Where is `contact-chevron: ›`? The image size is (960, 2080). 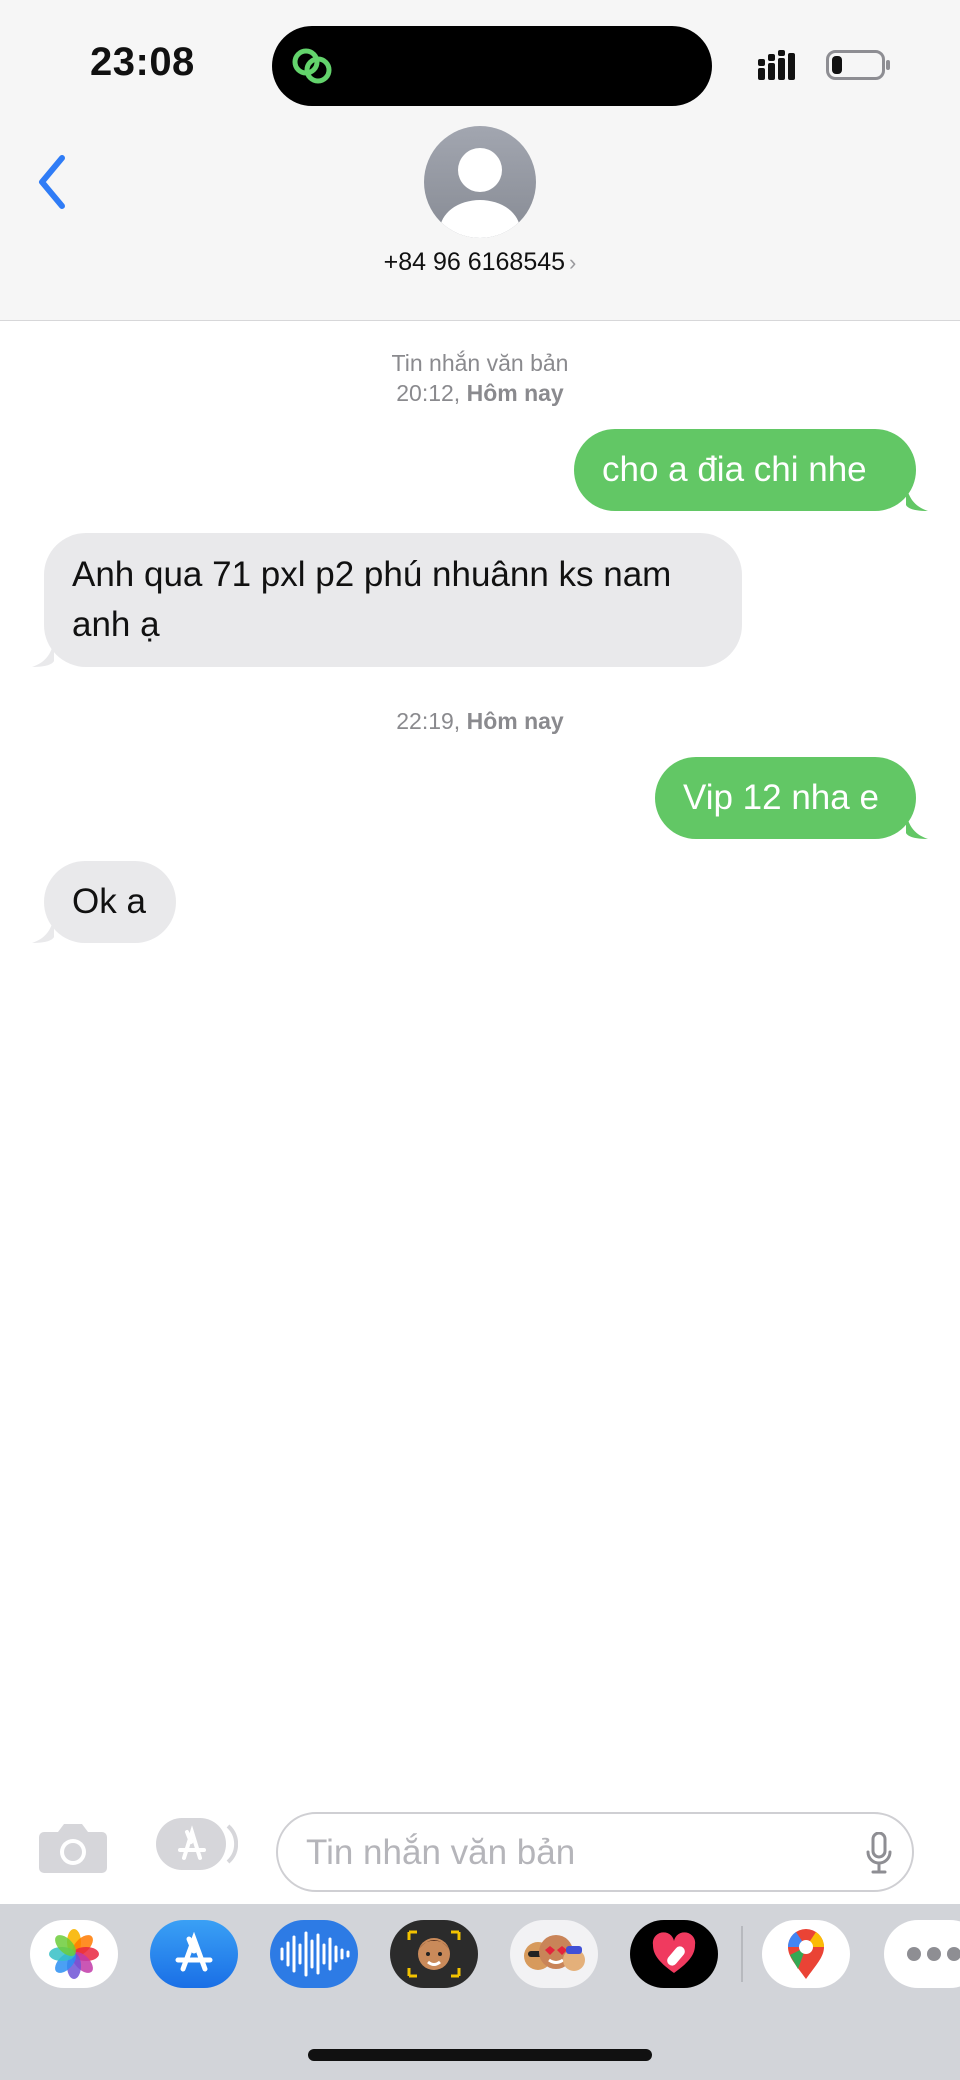
contact-chevron: › is located at coordinates (573, 262).